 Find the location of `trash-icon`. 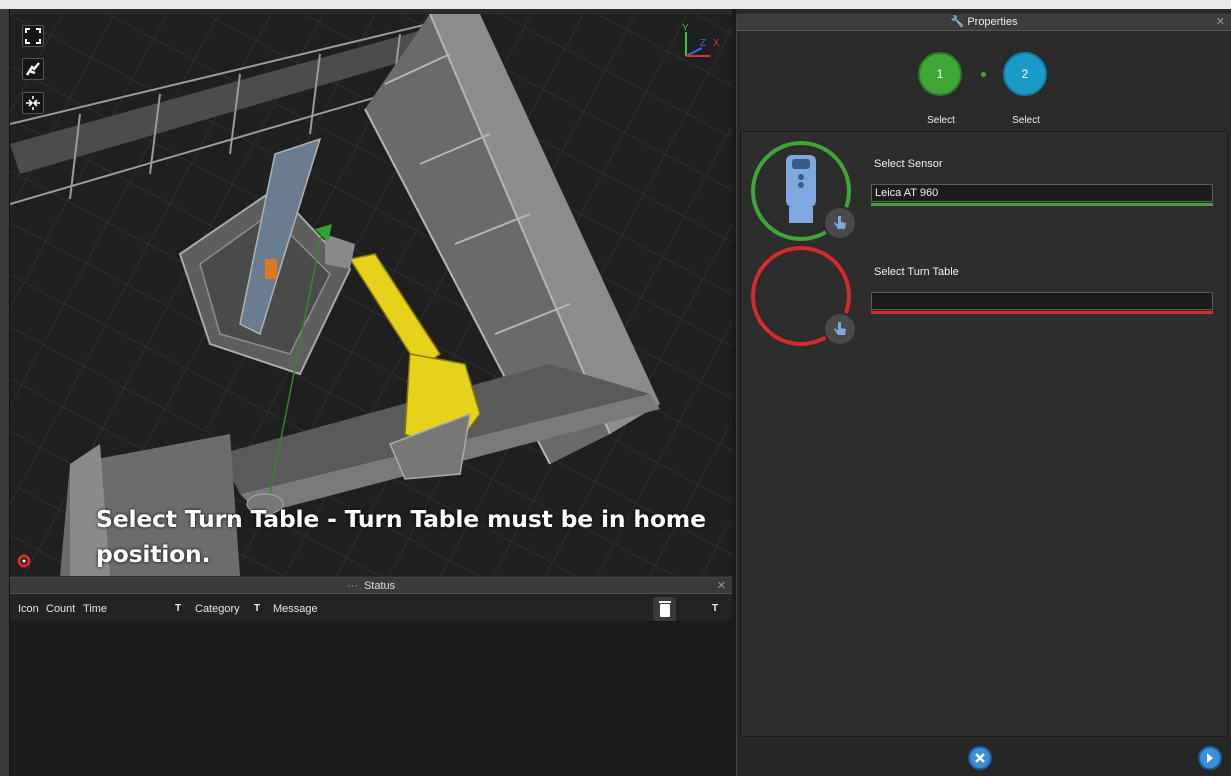

trash-icon is located at coordinates (664, 609).